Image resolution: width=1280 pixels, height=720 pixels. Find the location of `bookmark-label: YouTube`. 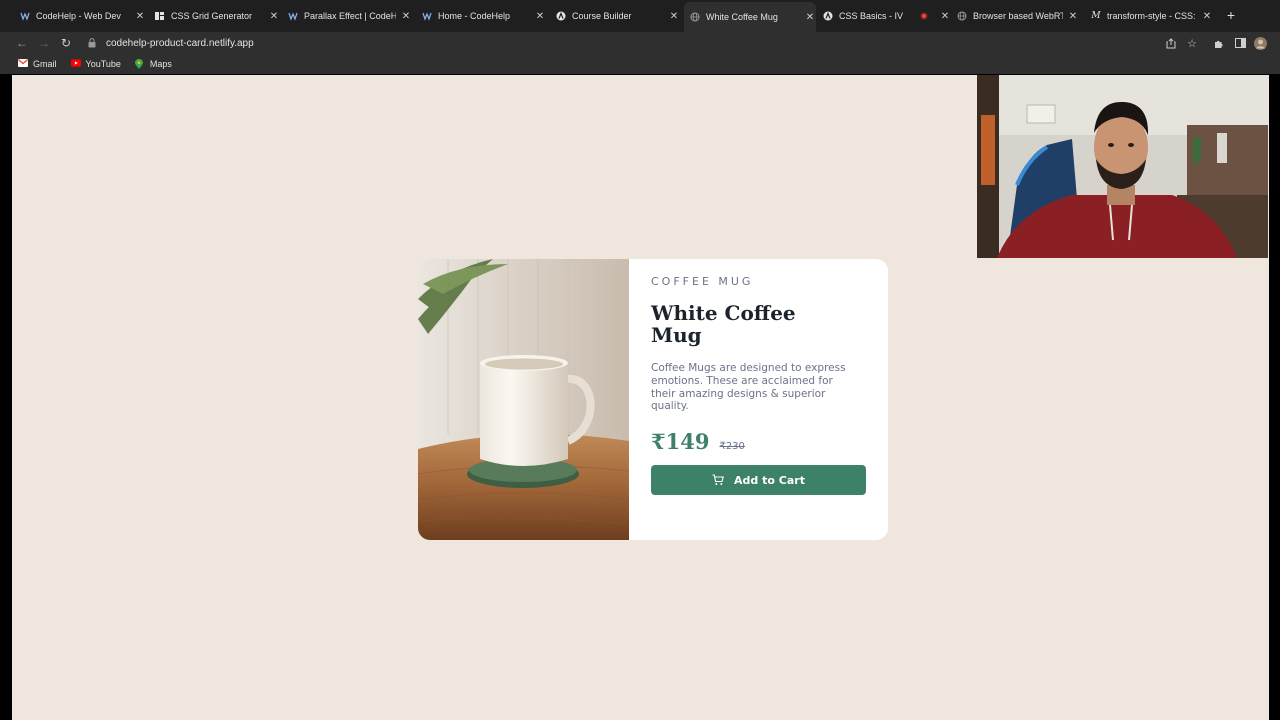

bookmark-label: YouTube is located at coordinates (103, 64).